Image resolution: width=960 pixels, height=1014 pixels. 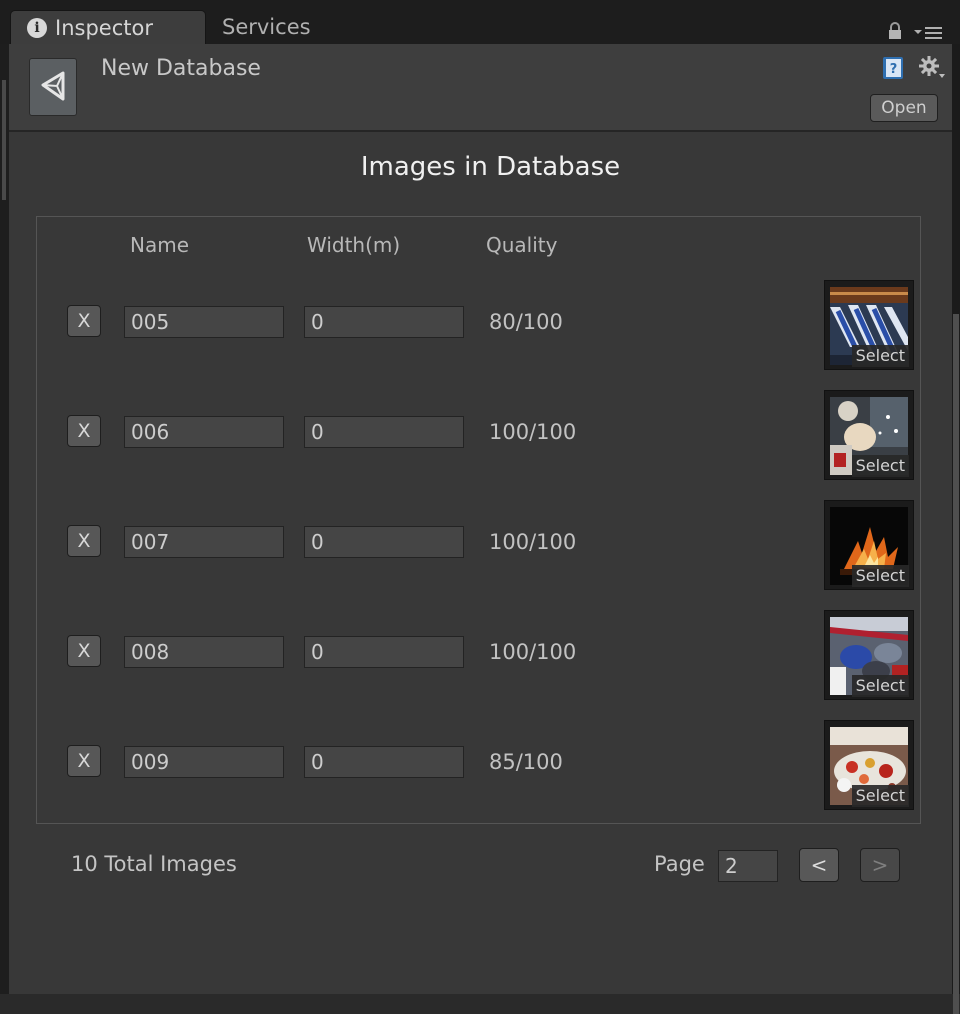 I want to click on section-title: Images in Database, so click(x=490, y=167).